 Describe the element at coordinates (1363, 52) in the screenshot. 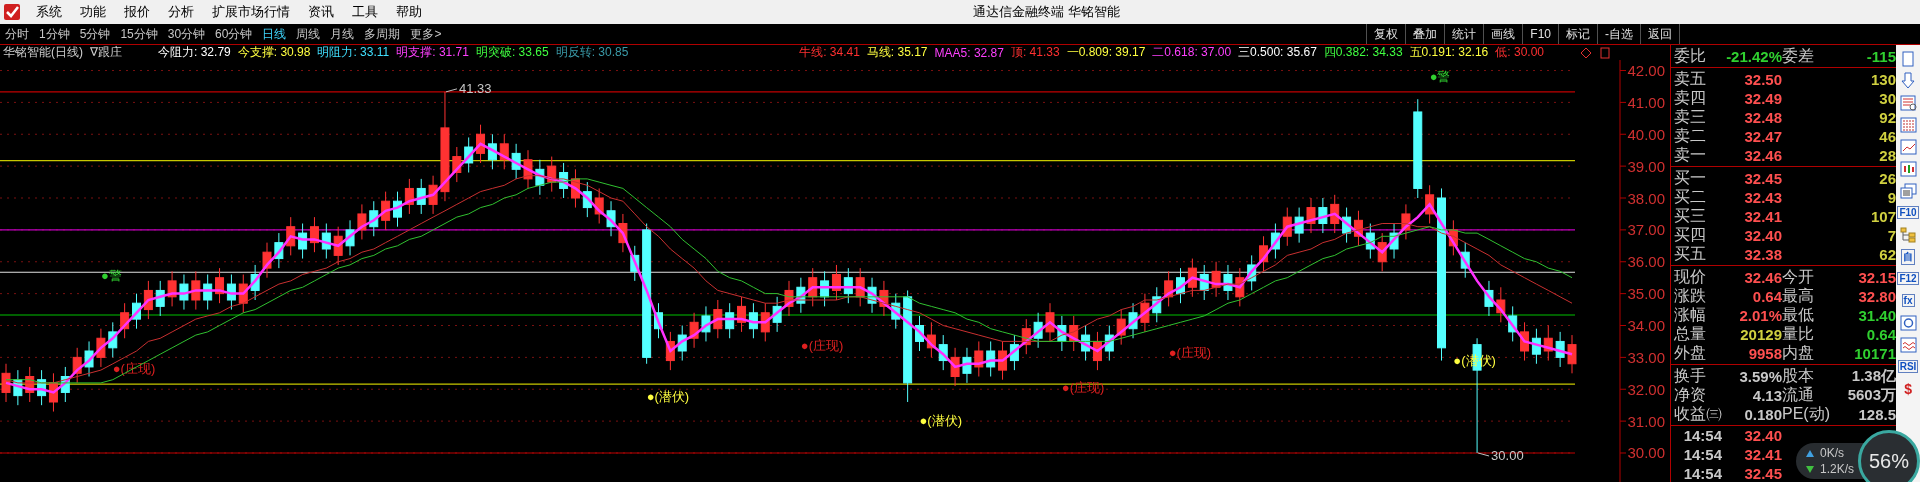

I see `indicator-value: 四0.382: 34.33` at that location.